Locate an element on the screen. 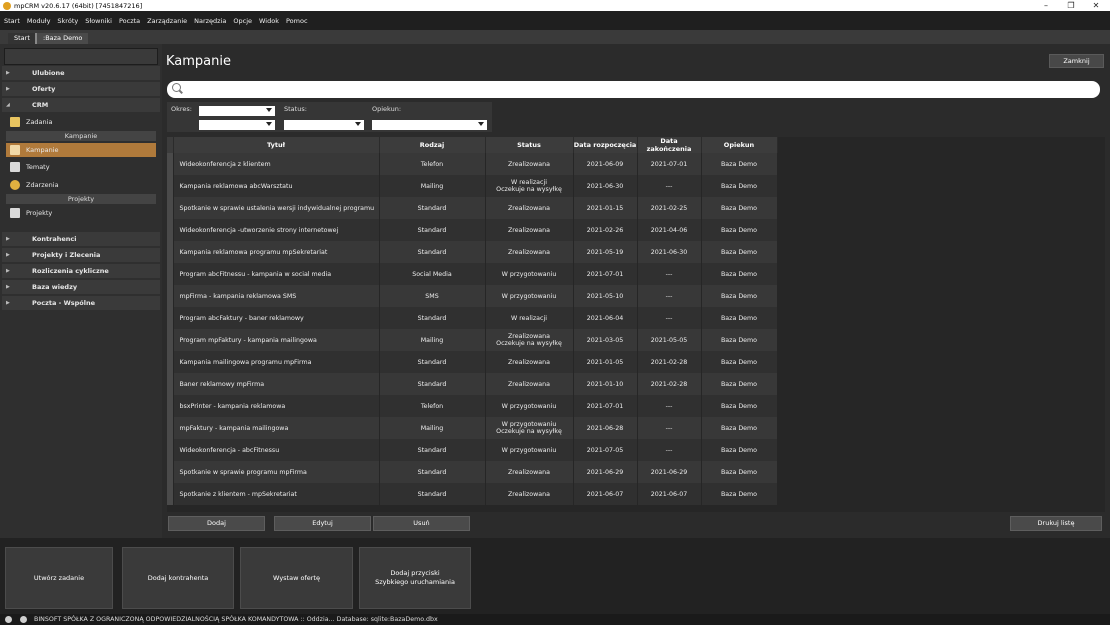 The height and width of the screenshot is (625, 1110). menu-narzedzia: Narzędzia is located at coordinates (210, 21).